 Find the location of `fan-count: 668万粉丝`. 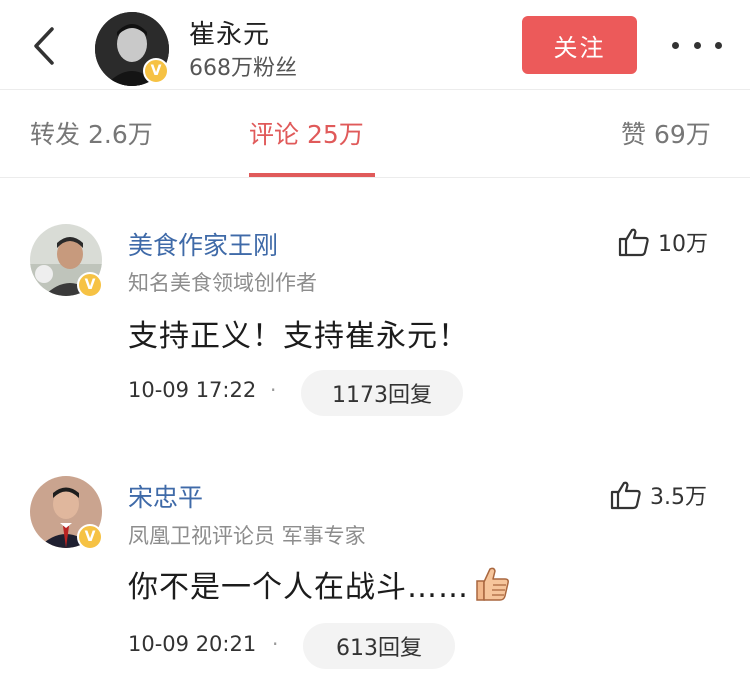

fan-count: 668万粉丝 is located at coordinates (243, 68).